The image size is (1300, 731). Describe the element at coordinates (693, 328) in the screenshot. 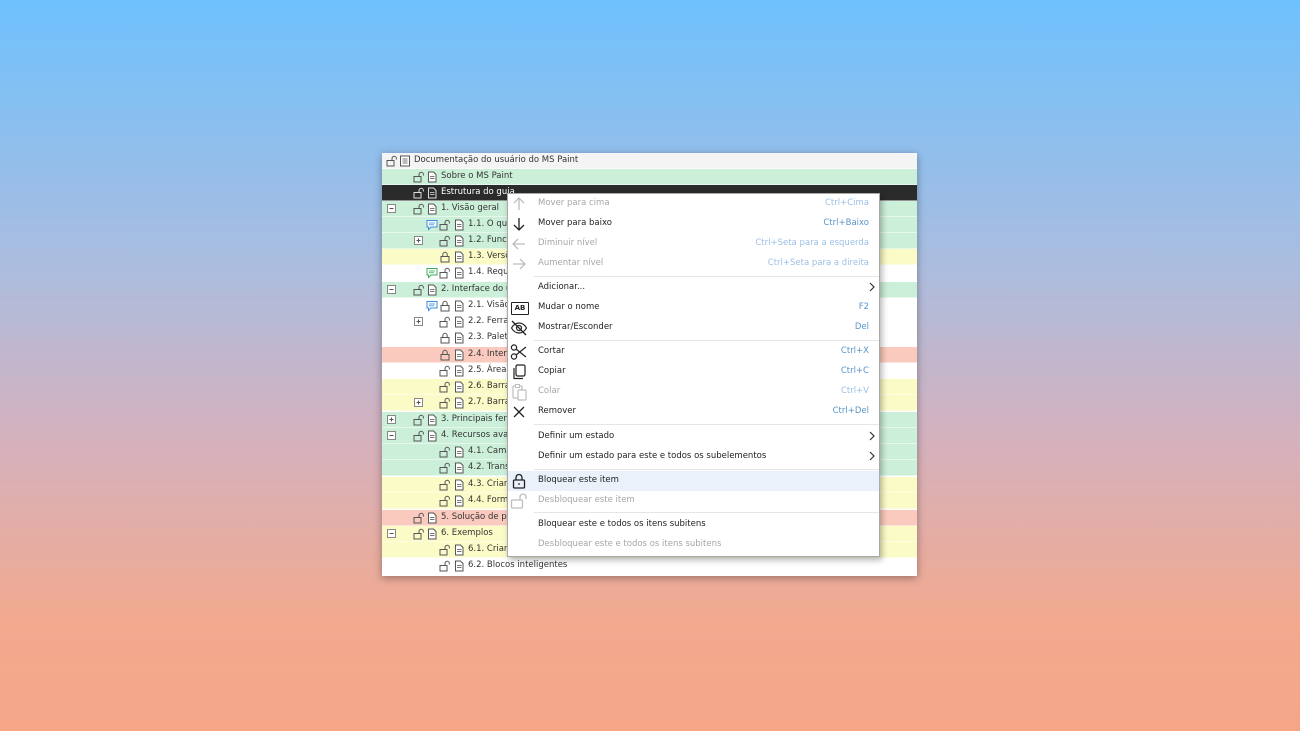

I see `show-hide-item: Mostrar/Esconder Del` at that location.